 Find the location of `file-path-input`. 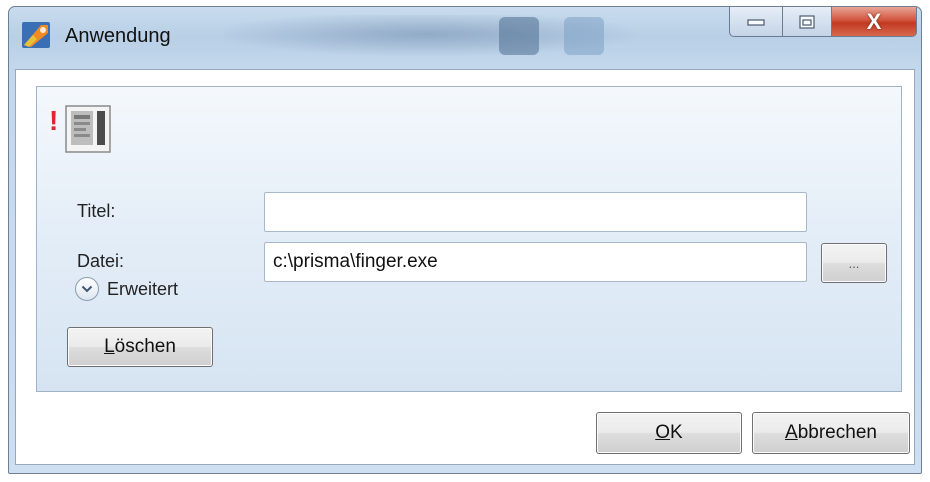

file-path-input is located at coordinates (535, 262).